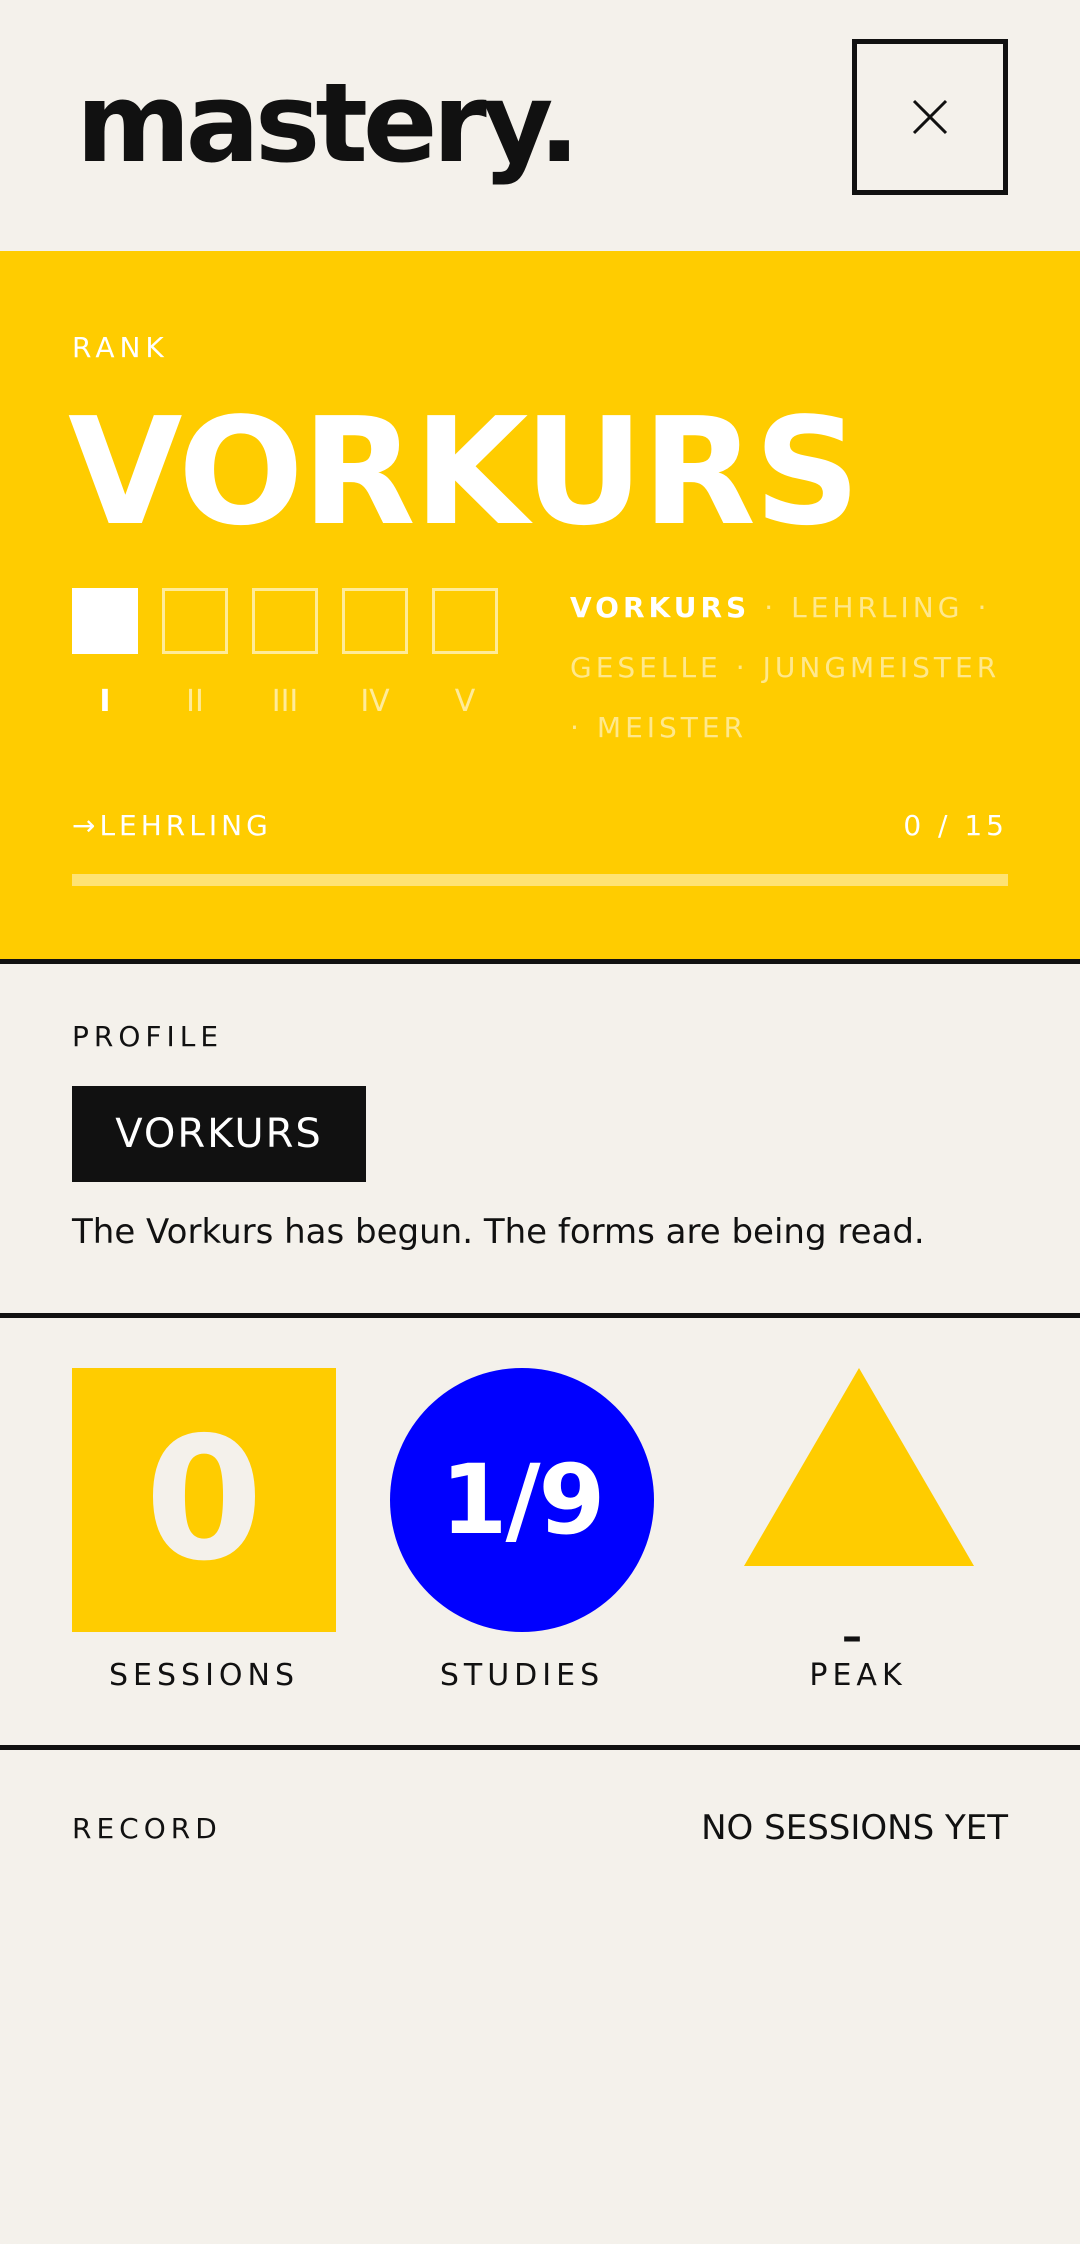  What do you see at coordinates (172, 825) in the screenshot?
I see `next-rank-label: →LEHRLING` at bounding box center [172, 825].